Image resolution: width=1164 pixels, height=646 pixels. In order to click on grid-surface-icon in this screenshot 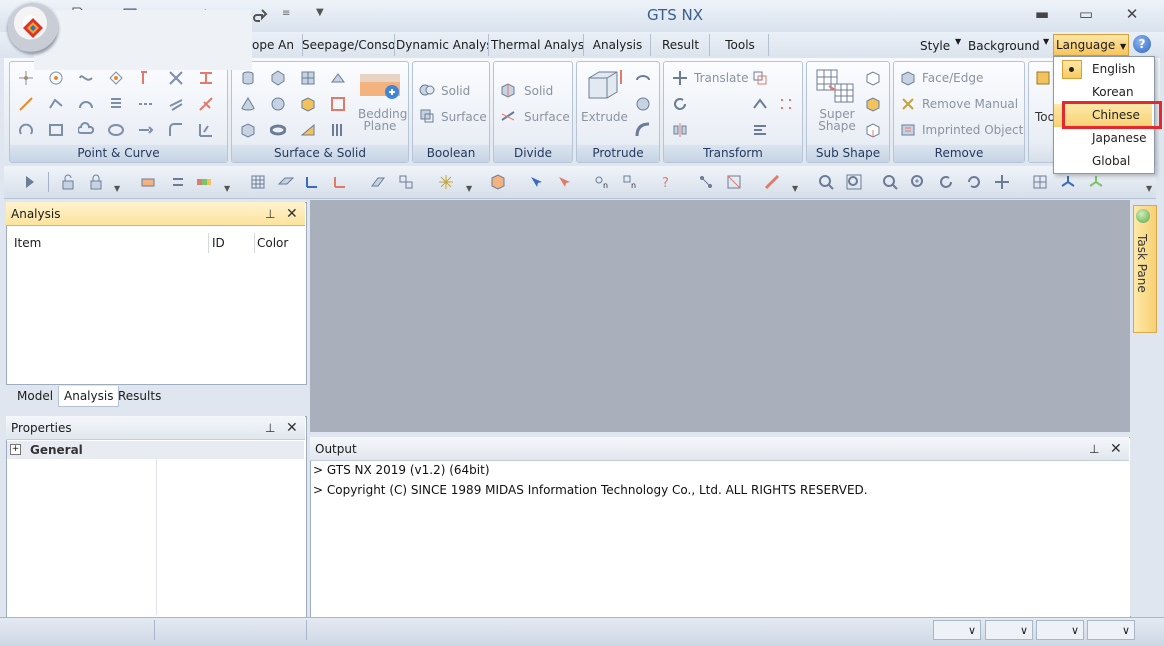, I will do `click(308, 78)`.